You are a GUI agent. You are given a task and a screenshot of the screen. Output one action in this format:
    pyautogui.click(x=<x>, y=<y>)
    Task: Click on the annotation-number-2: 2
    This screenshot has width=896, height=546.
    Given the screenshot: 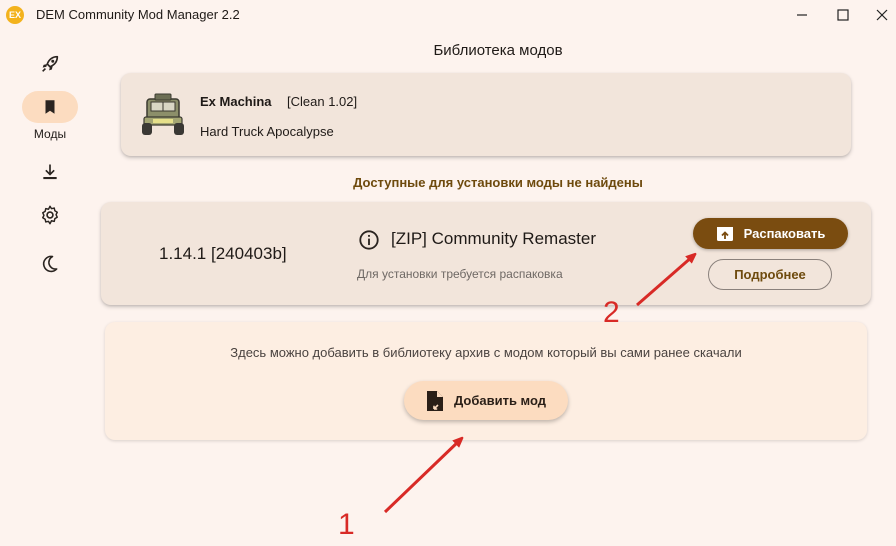 What is the action you would take?
    pyautogui.click(x=611, y=312)
    